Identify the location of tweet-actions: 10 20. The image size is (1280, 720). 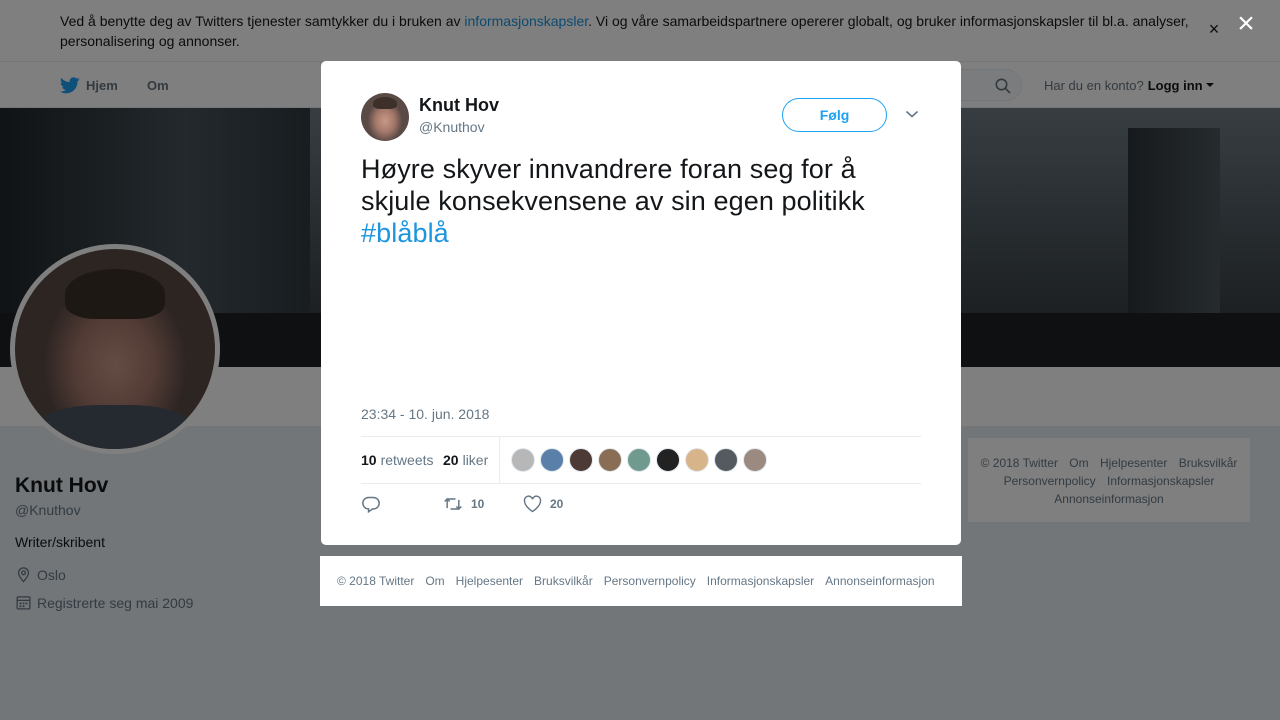
(641, 505).